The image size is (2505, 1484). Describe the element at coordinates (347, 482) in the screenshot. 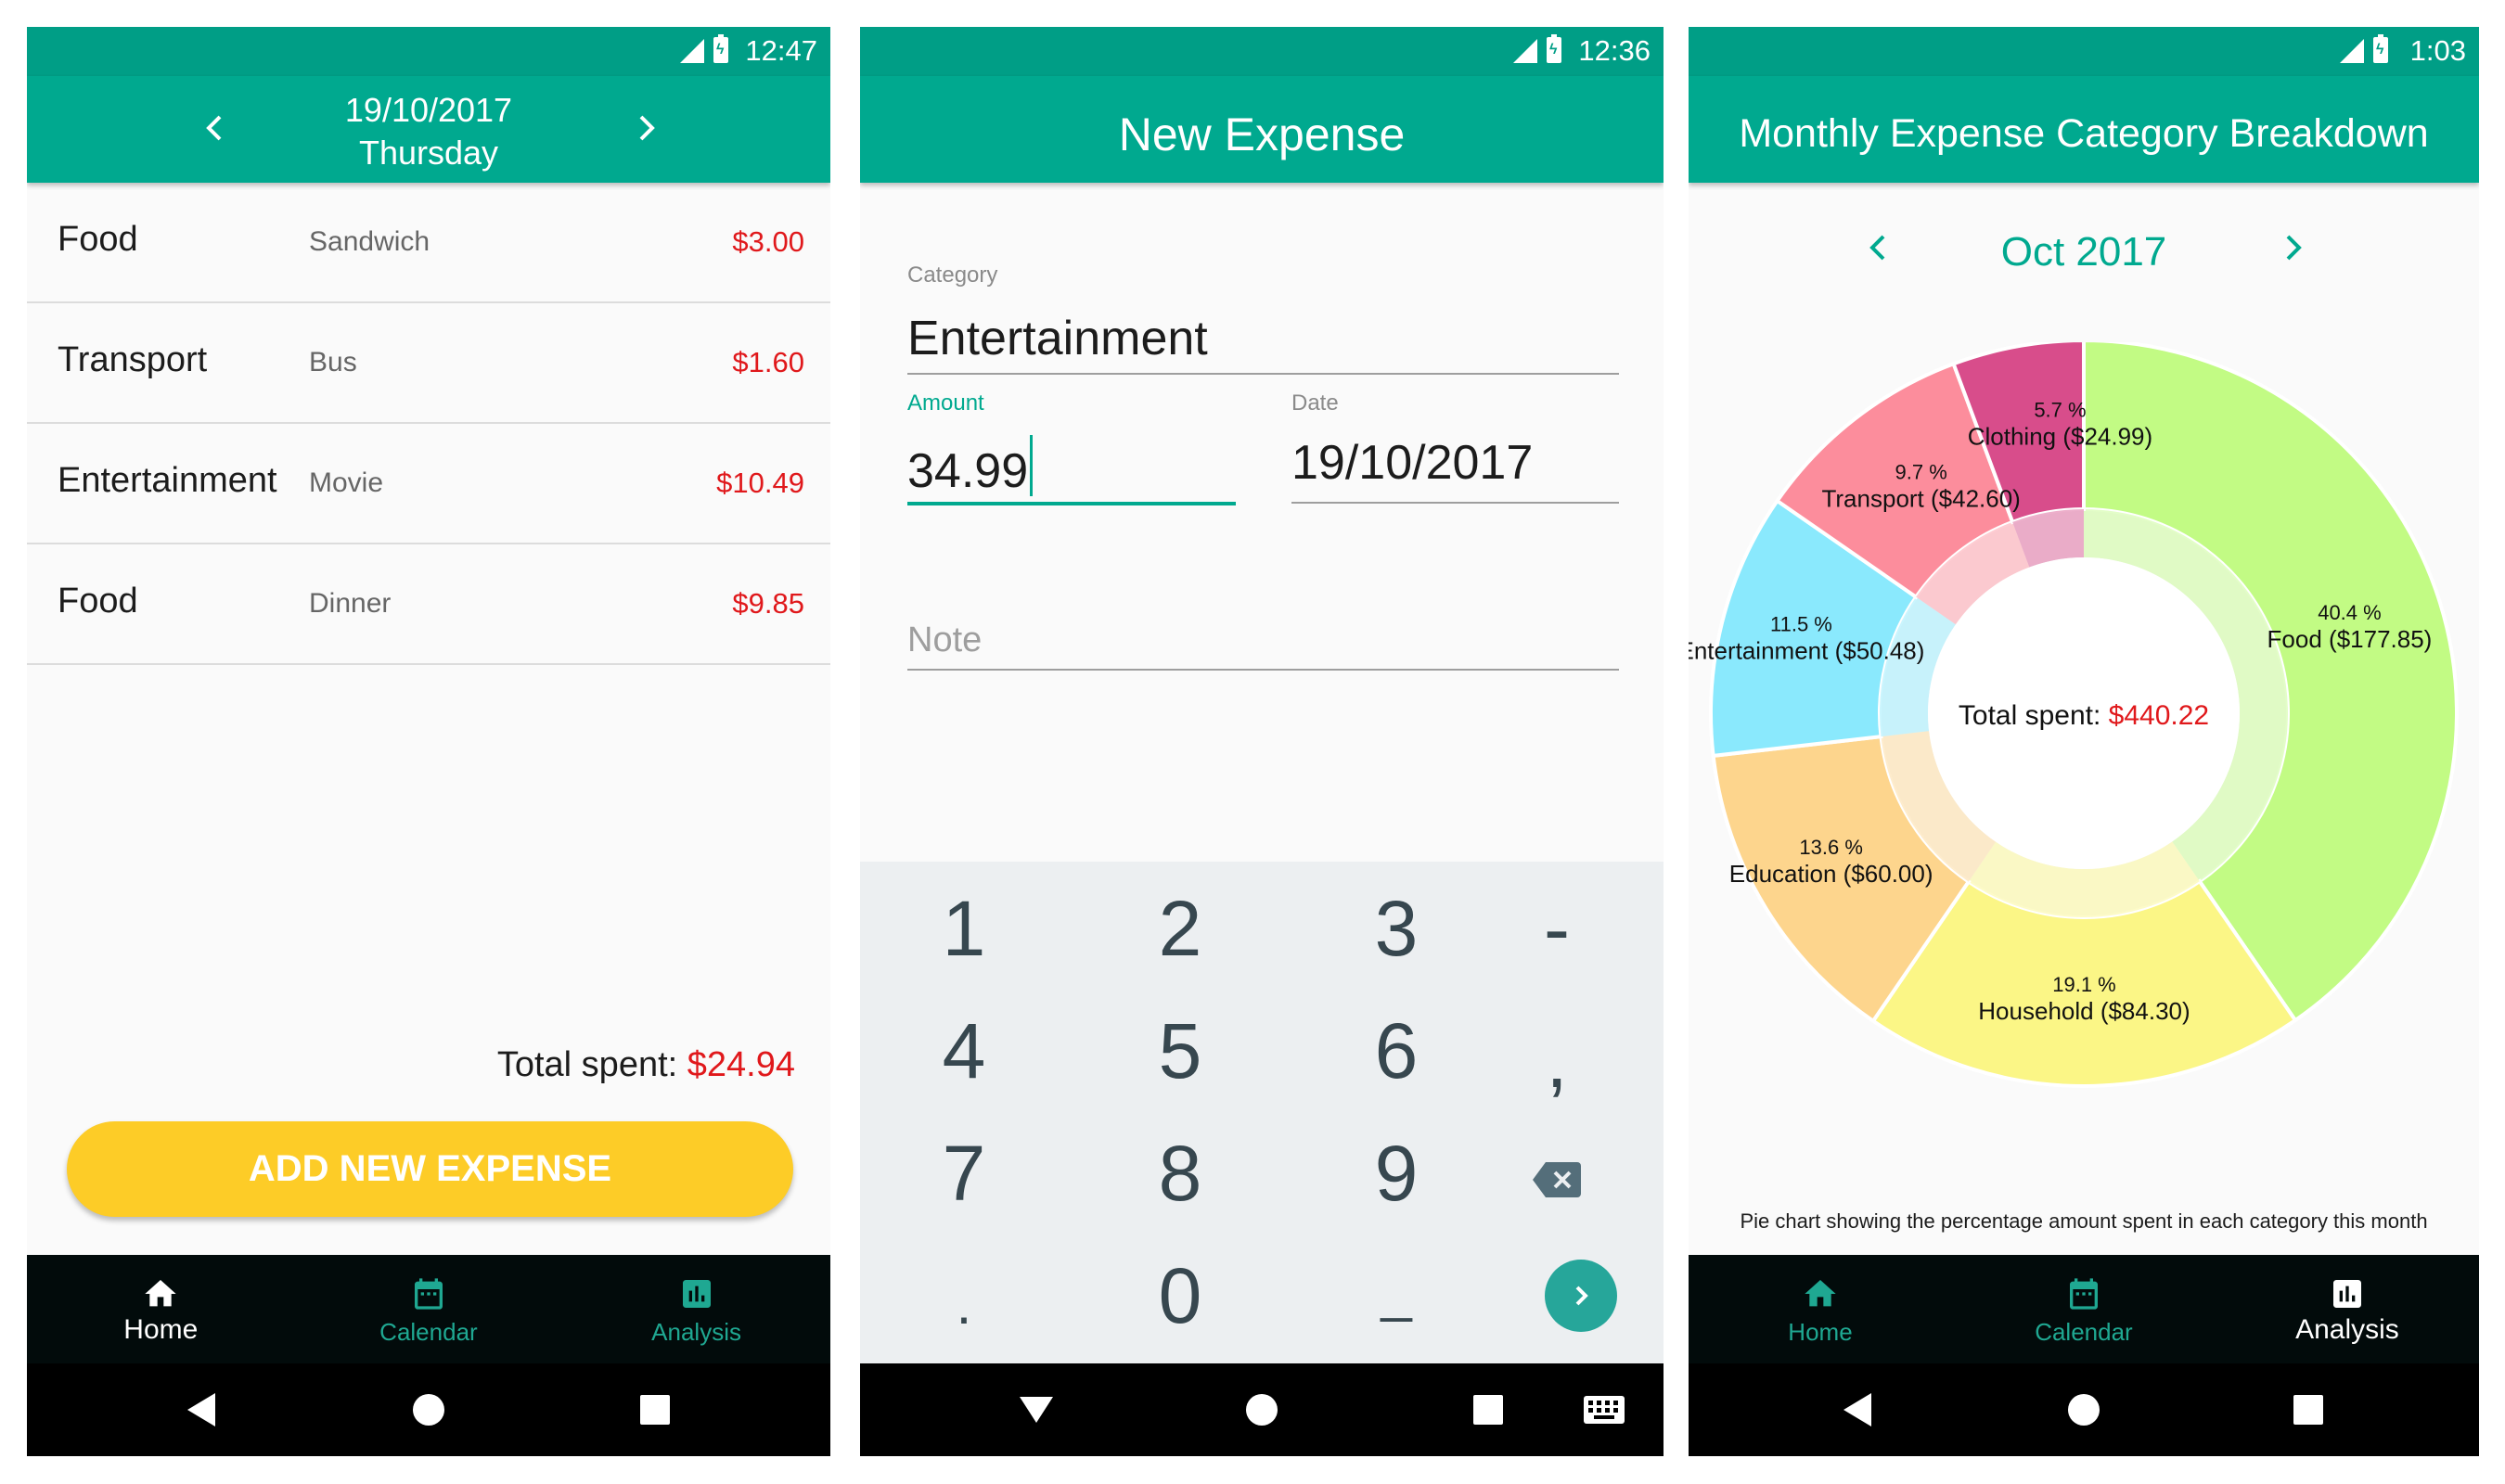

I see `expense-note: Movie` at that location.